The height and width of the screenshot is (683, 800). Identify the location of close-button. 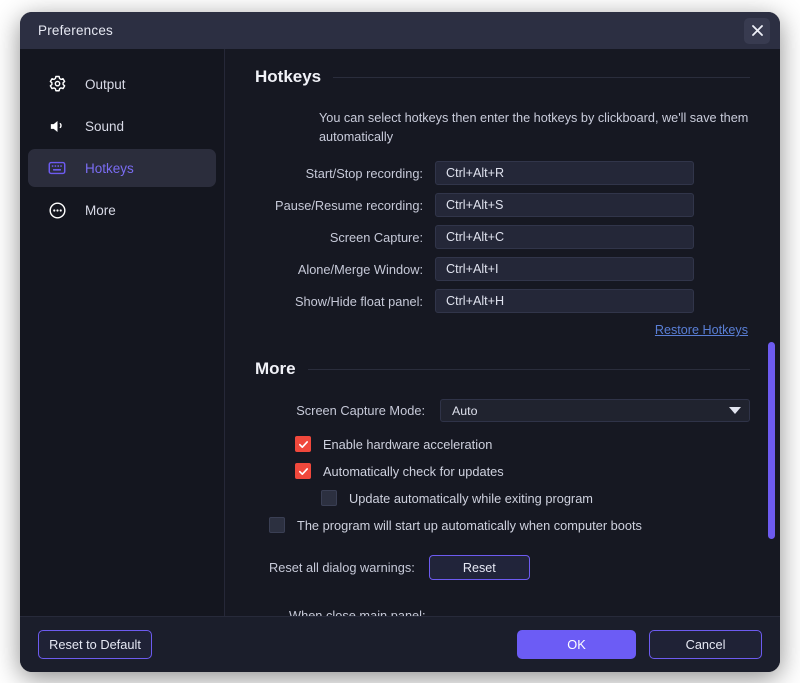
(757, 30).